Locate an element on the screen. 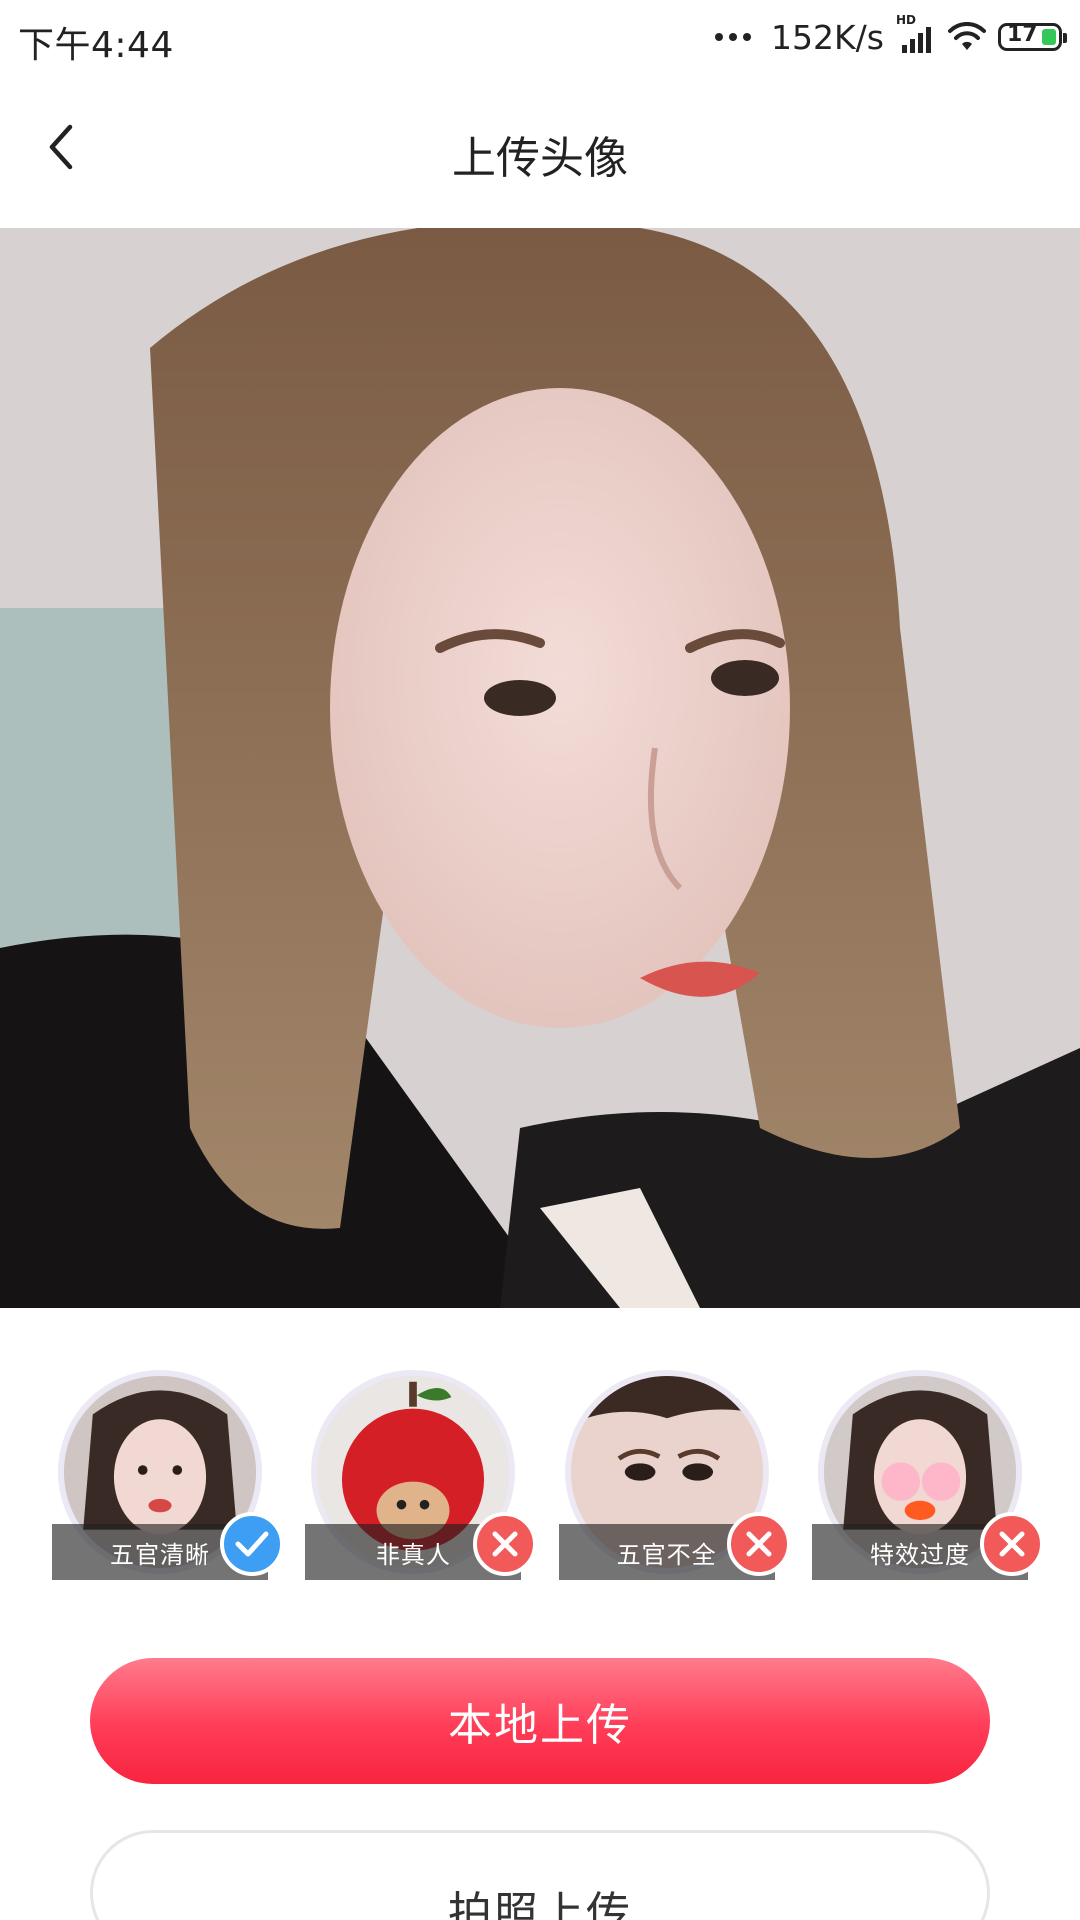  example-incomplete-features: 五官不全 is located at coordinates (674, 1475).